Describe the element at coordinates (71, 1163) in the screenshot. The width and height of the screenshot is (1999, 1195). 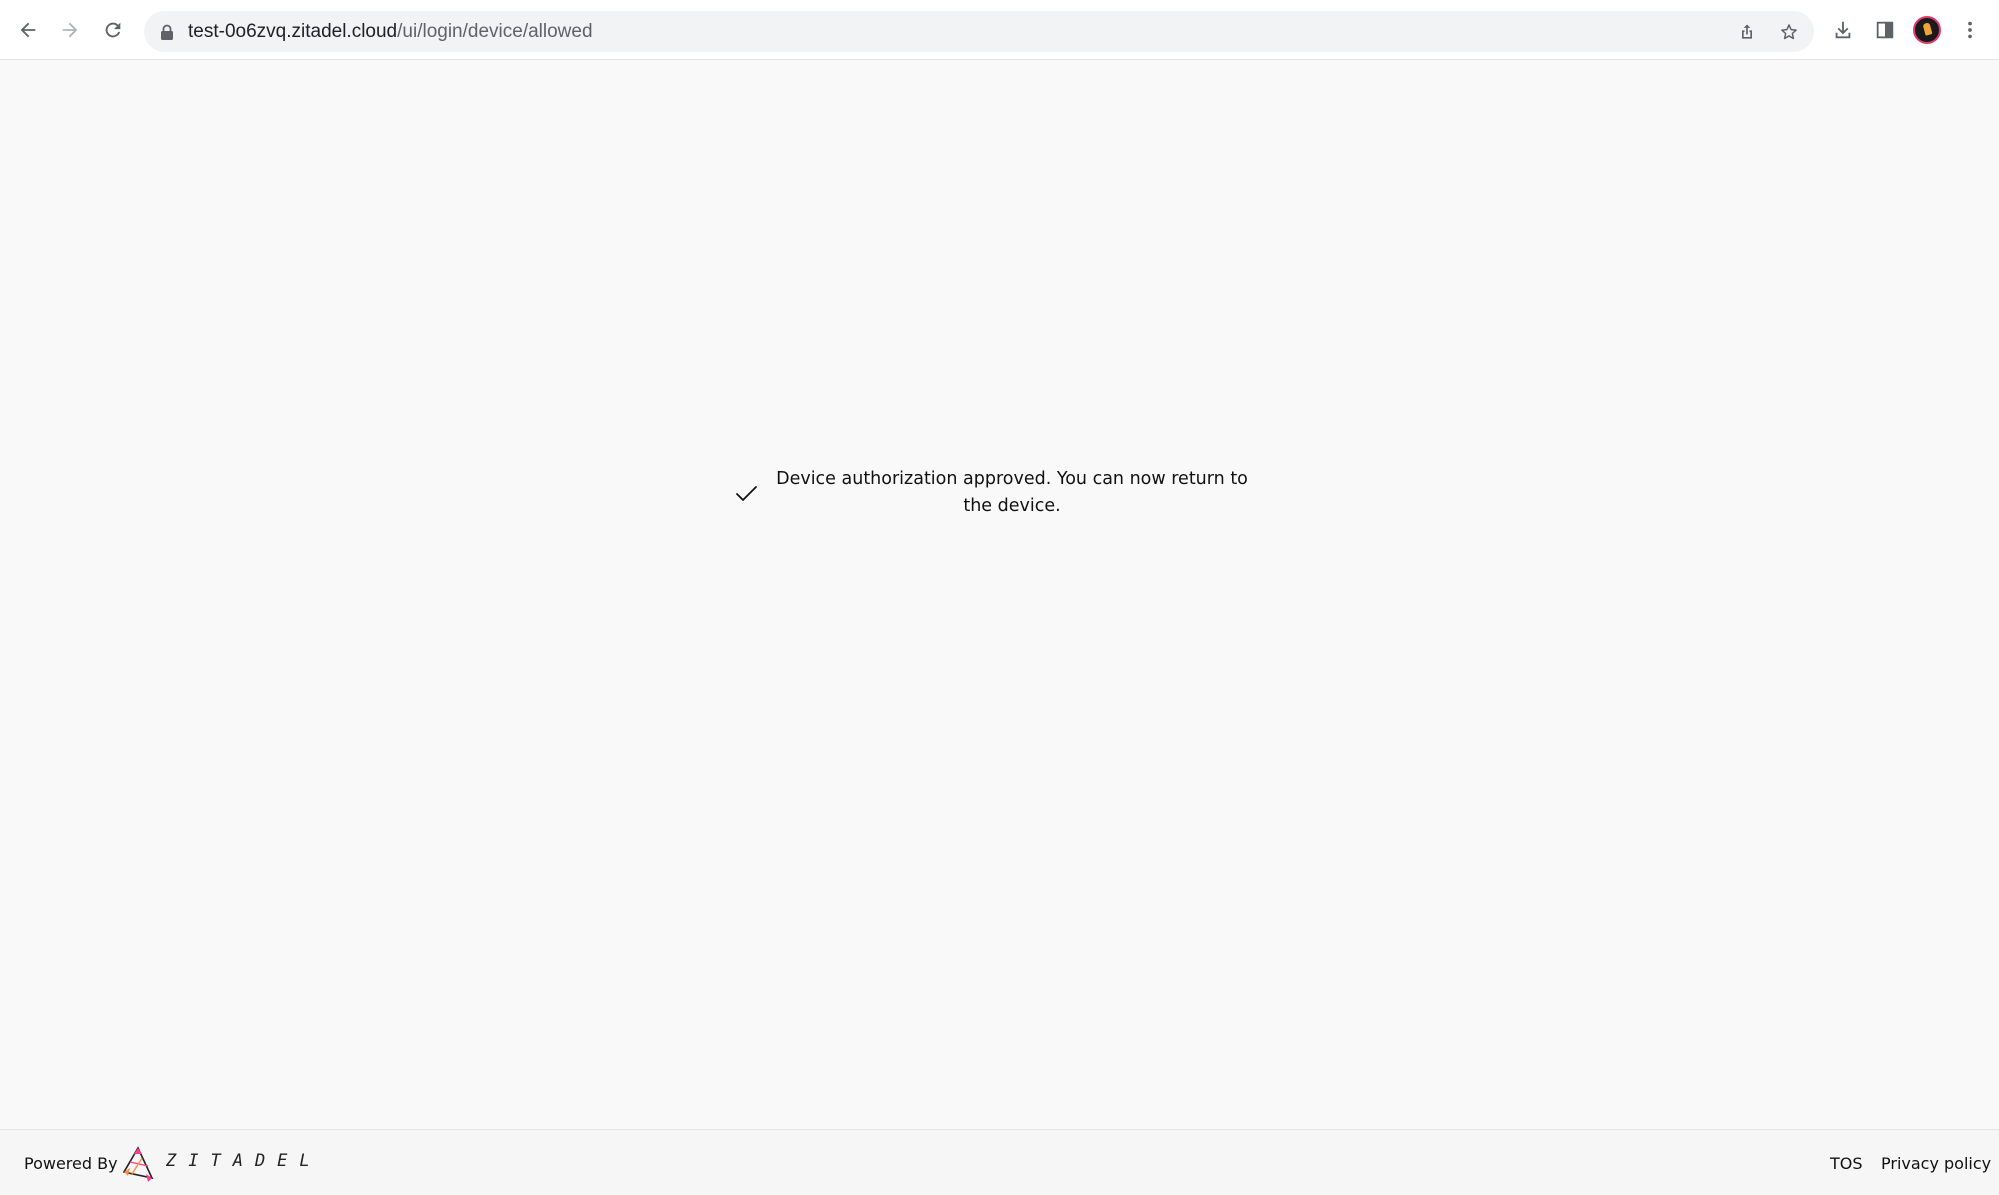
I see `powered-by-label: Powered By` at that location.